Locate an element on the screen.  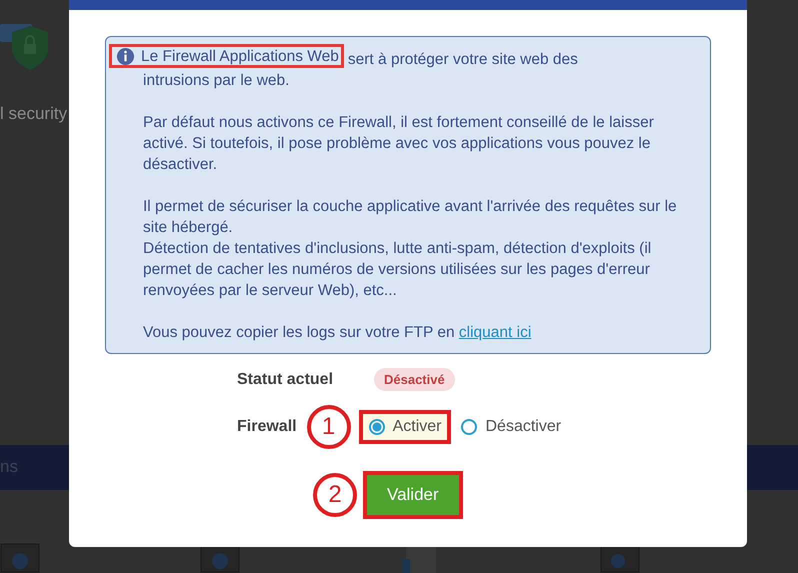
radio-option: Désactiver is located at coordinates (511, 427).